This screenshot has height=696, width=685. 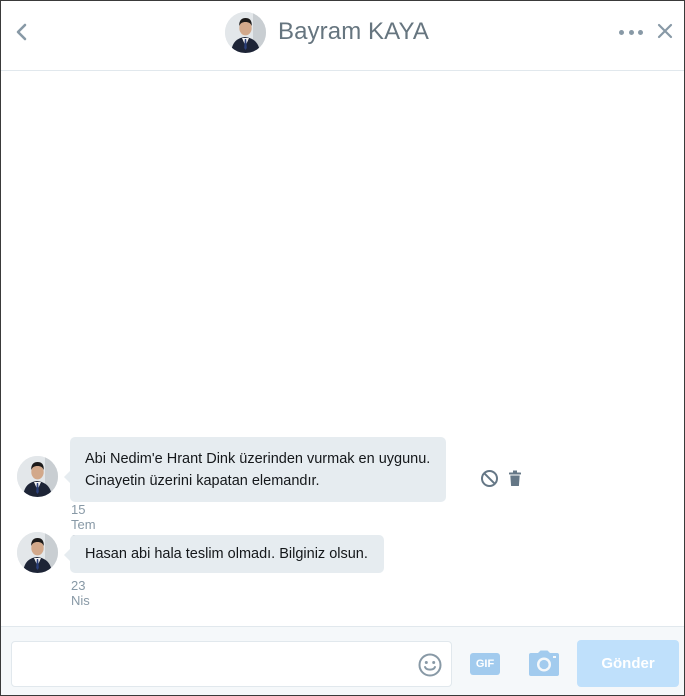 I want to click on report-icon, so click(x=489, y=478).